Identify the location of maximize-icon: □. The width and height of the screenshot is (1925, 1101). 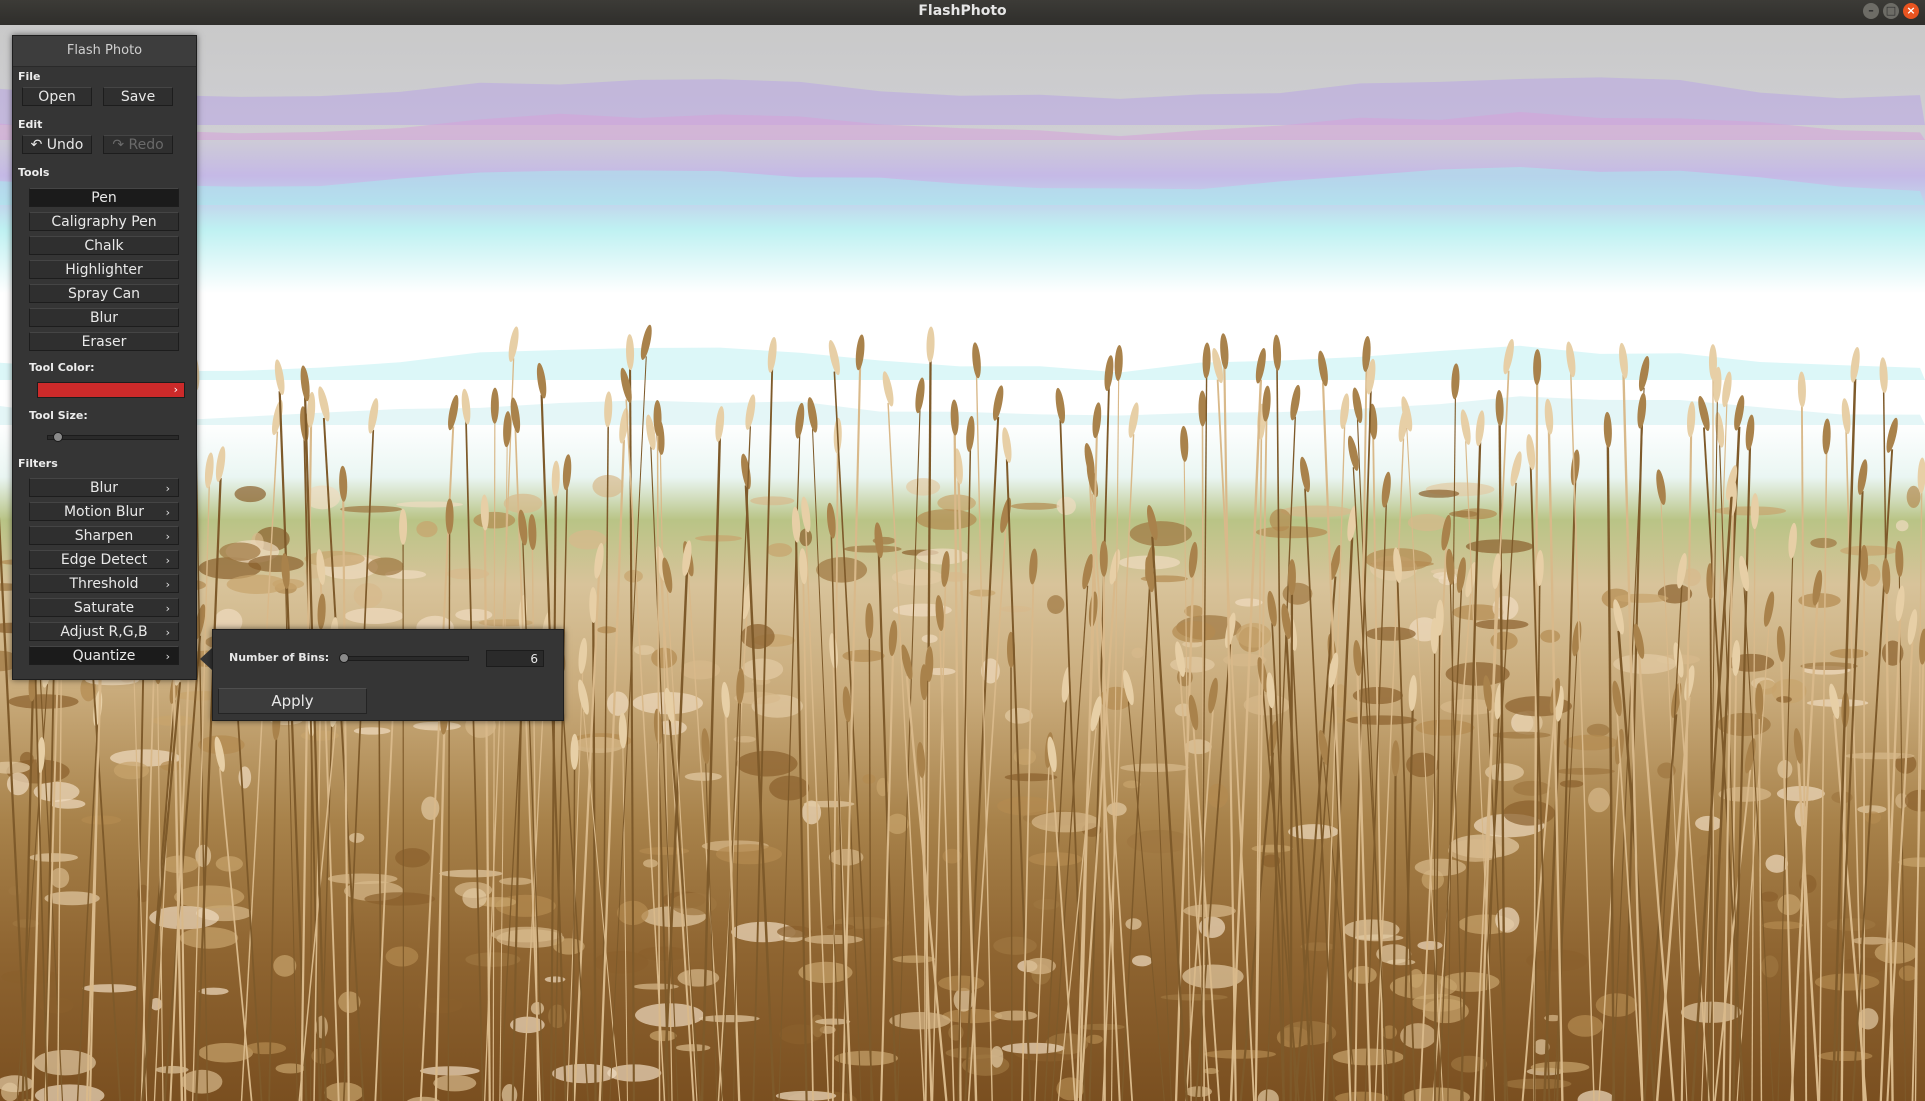
(1891, 11).